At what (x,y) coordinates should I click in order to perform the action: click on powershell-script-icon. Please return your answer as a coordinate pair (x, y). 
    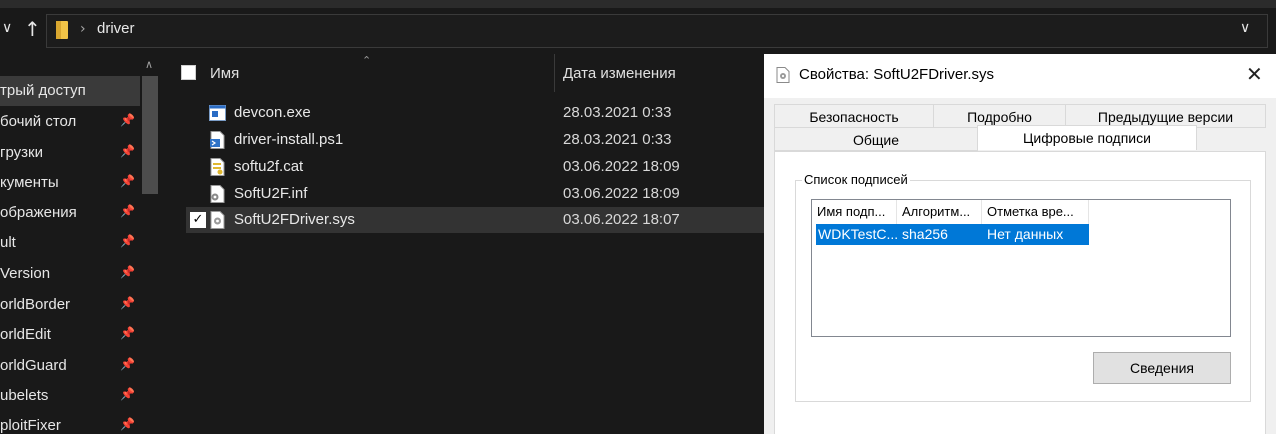
    Looking at the image, I should click on (217, 140).